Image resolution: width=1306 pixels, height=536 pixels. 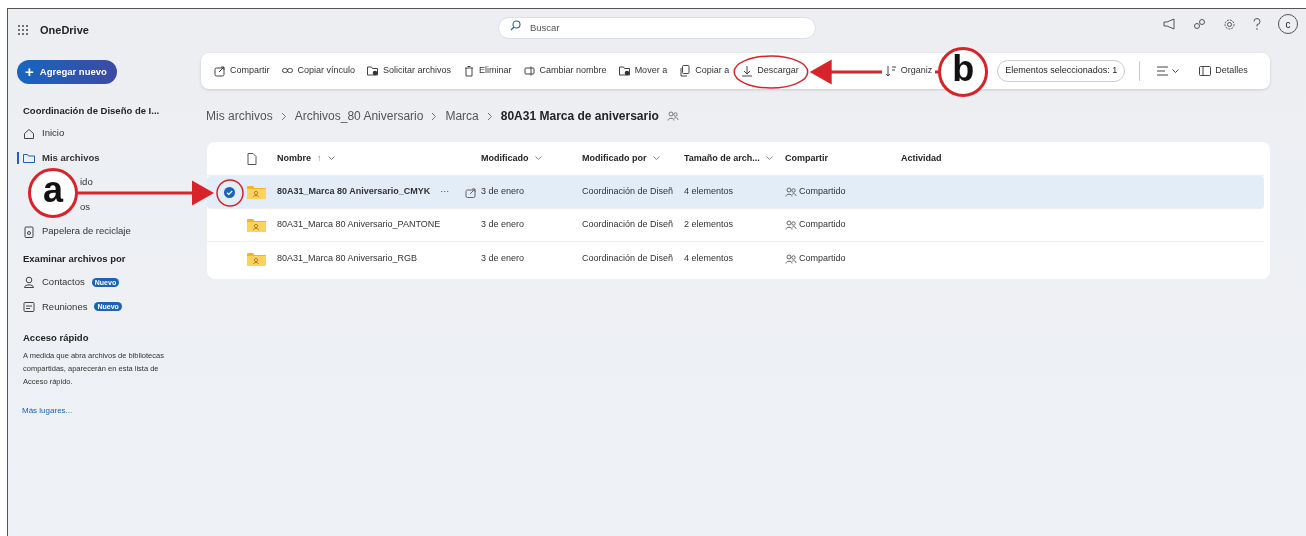 What do you see at coordinates (1163, 71) in the screenshot?
I see `list-view-icon` at bounding box center [1163, 71].